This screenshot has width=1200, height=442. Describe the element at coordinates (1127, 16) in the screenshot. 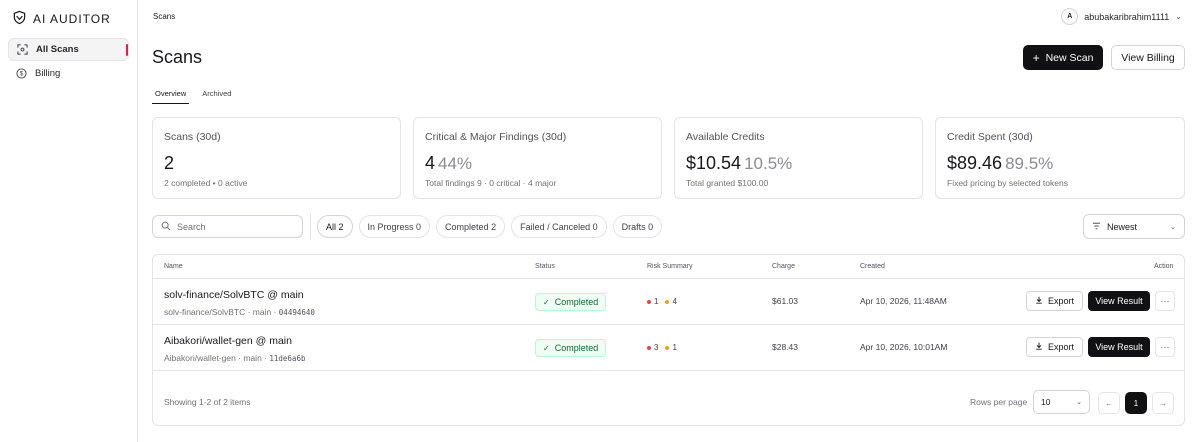

I see `username: abubakaribrahim1111` at that location.